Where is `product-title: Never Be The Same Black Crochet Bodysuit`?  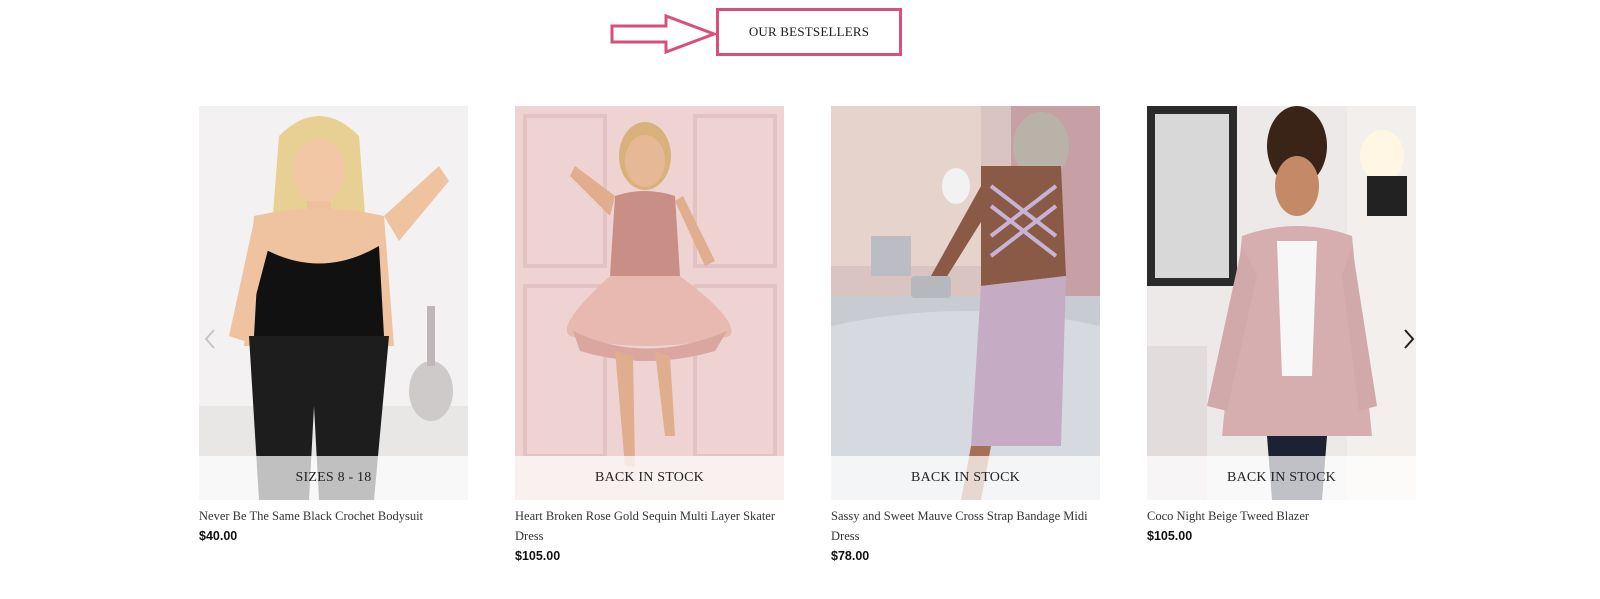
product-title: Never Be The Same Black Crochet Bodysuit is located at coordinates (333, 516).